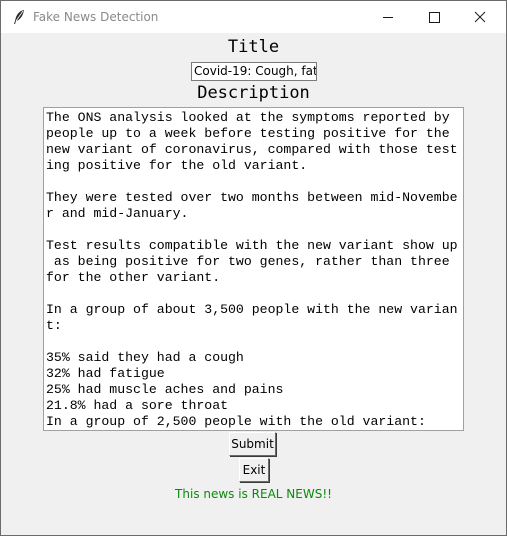 The width and height of the screenshot is (507, 536). I want to click on close-button, so click(480, 17).